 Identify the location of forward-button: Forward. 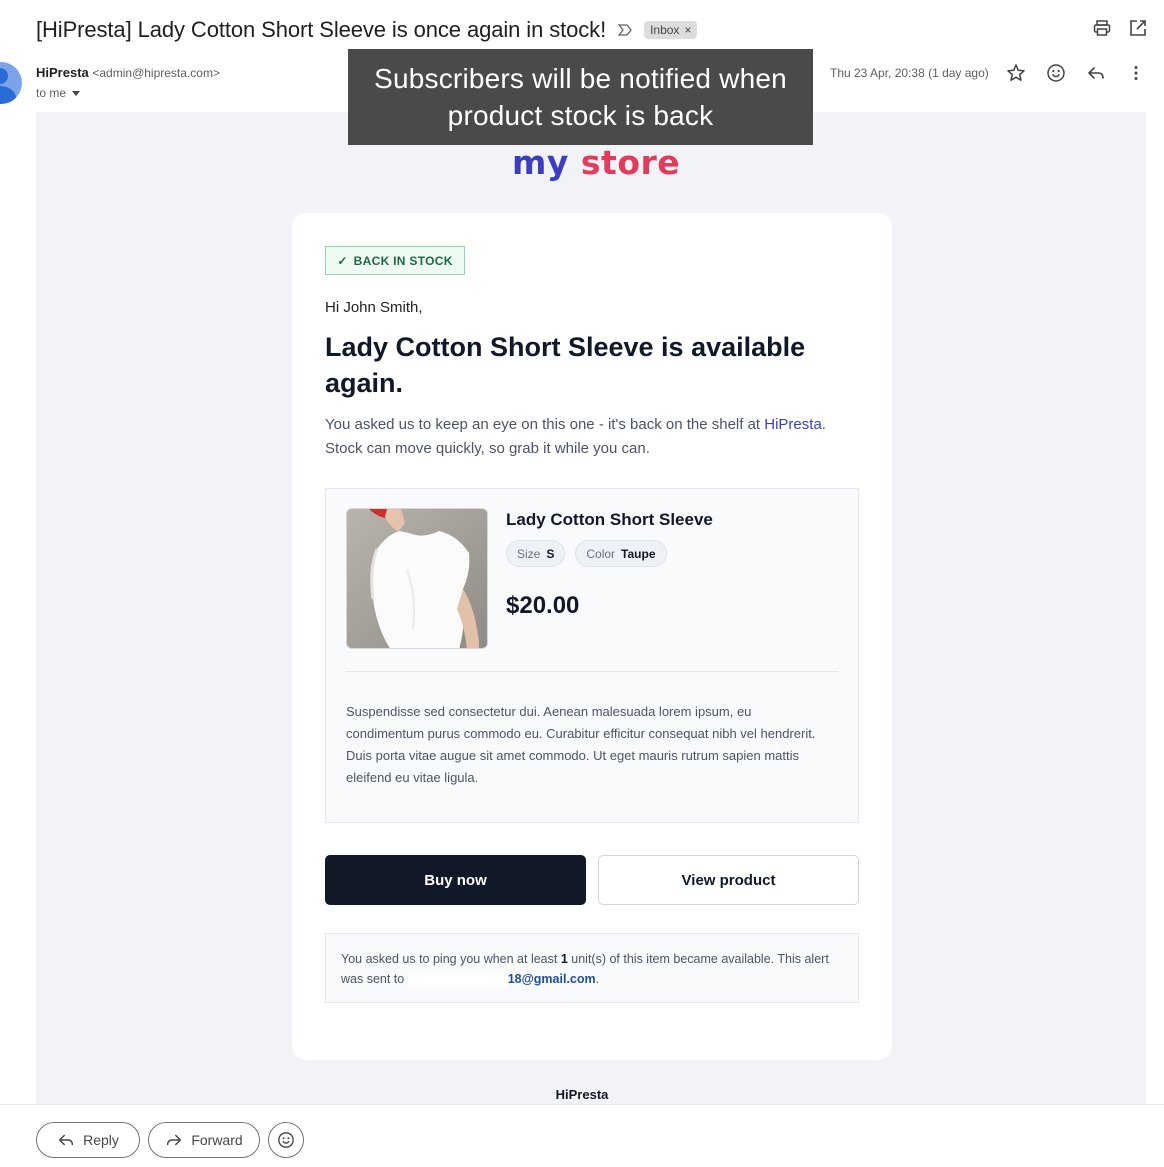
(204, 1140).